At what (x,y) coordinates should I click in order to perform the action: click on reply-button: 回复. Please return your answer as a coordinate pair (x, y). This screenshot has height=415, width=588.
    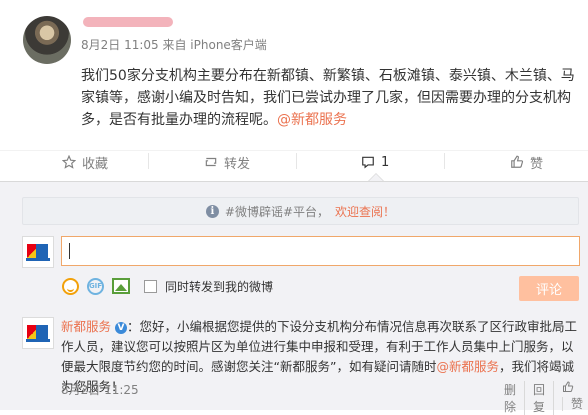
    Looking at the image, I should click on (538, 398).